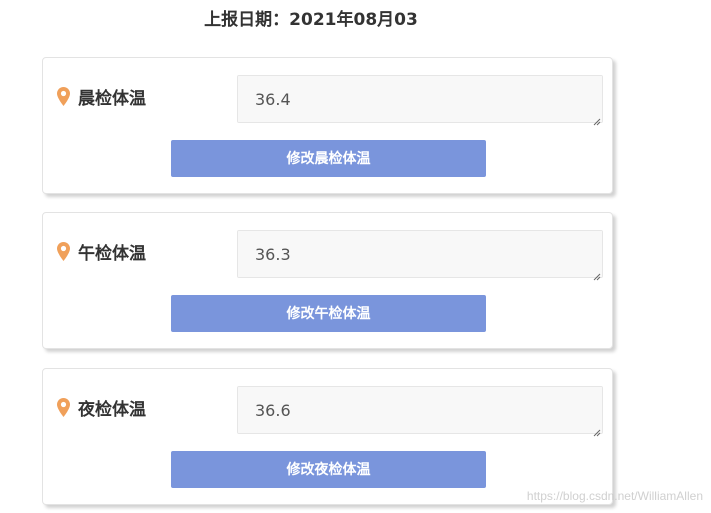 This screenshot has height=513, width=711. What do you see at coordinates (112, 410) in the screenshot?
I see `night-temperature-label: 夜检体温` at bounding box center [112, 410].